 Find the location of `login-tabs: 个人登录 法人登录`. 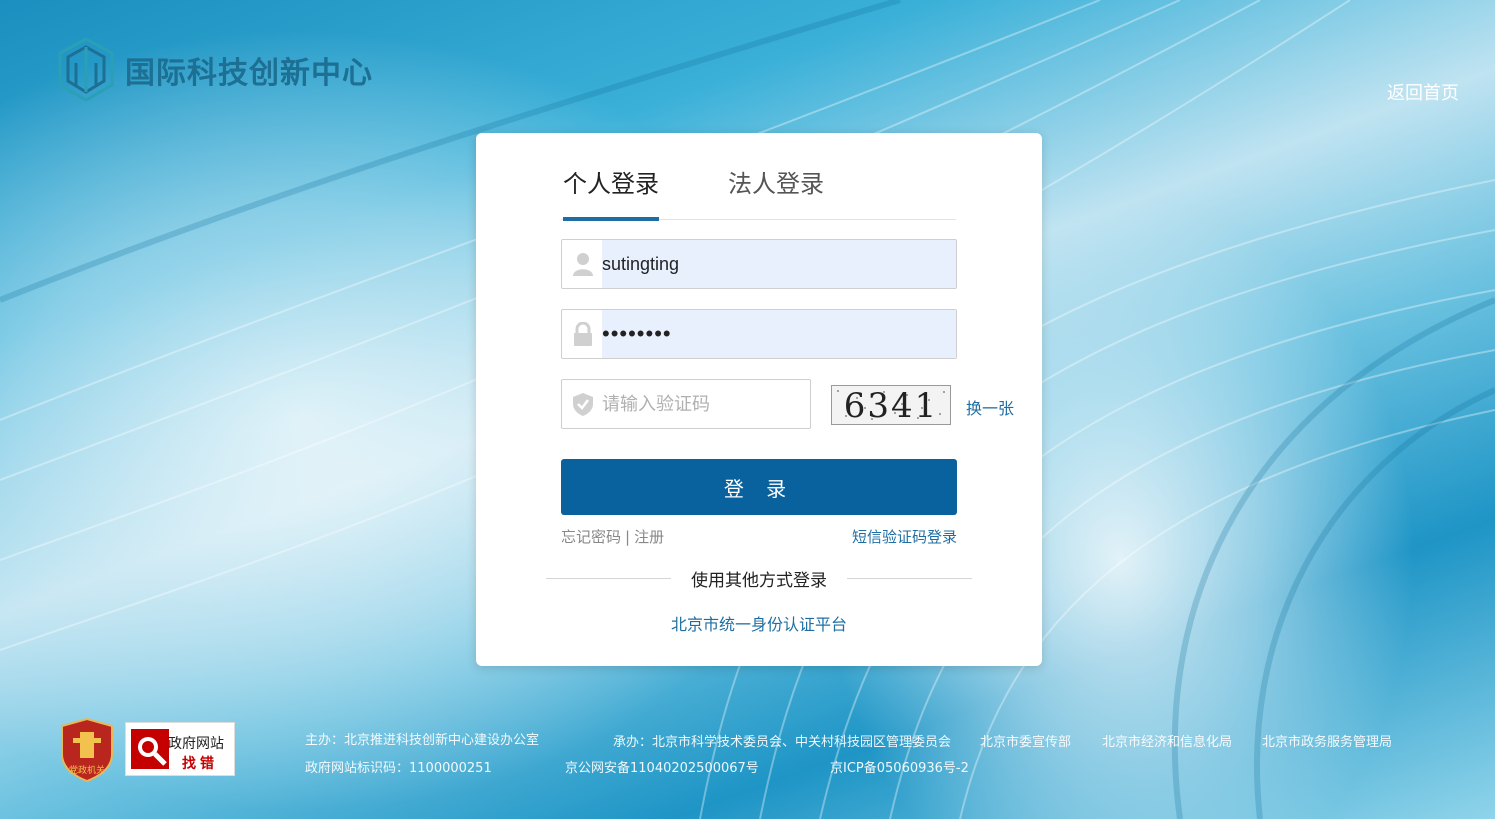

login-tabs: 个人登录 法人登录 is located at coordinates (758, 191).